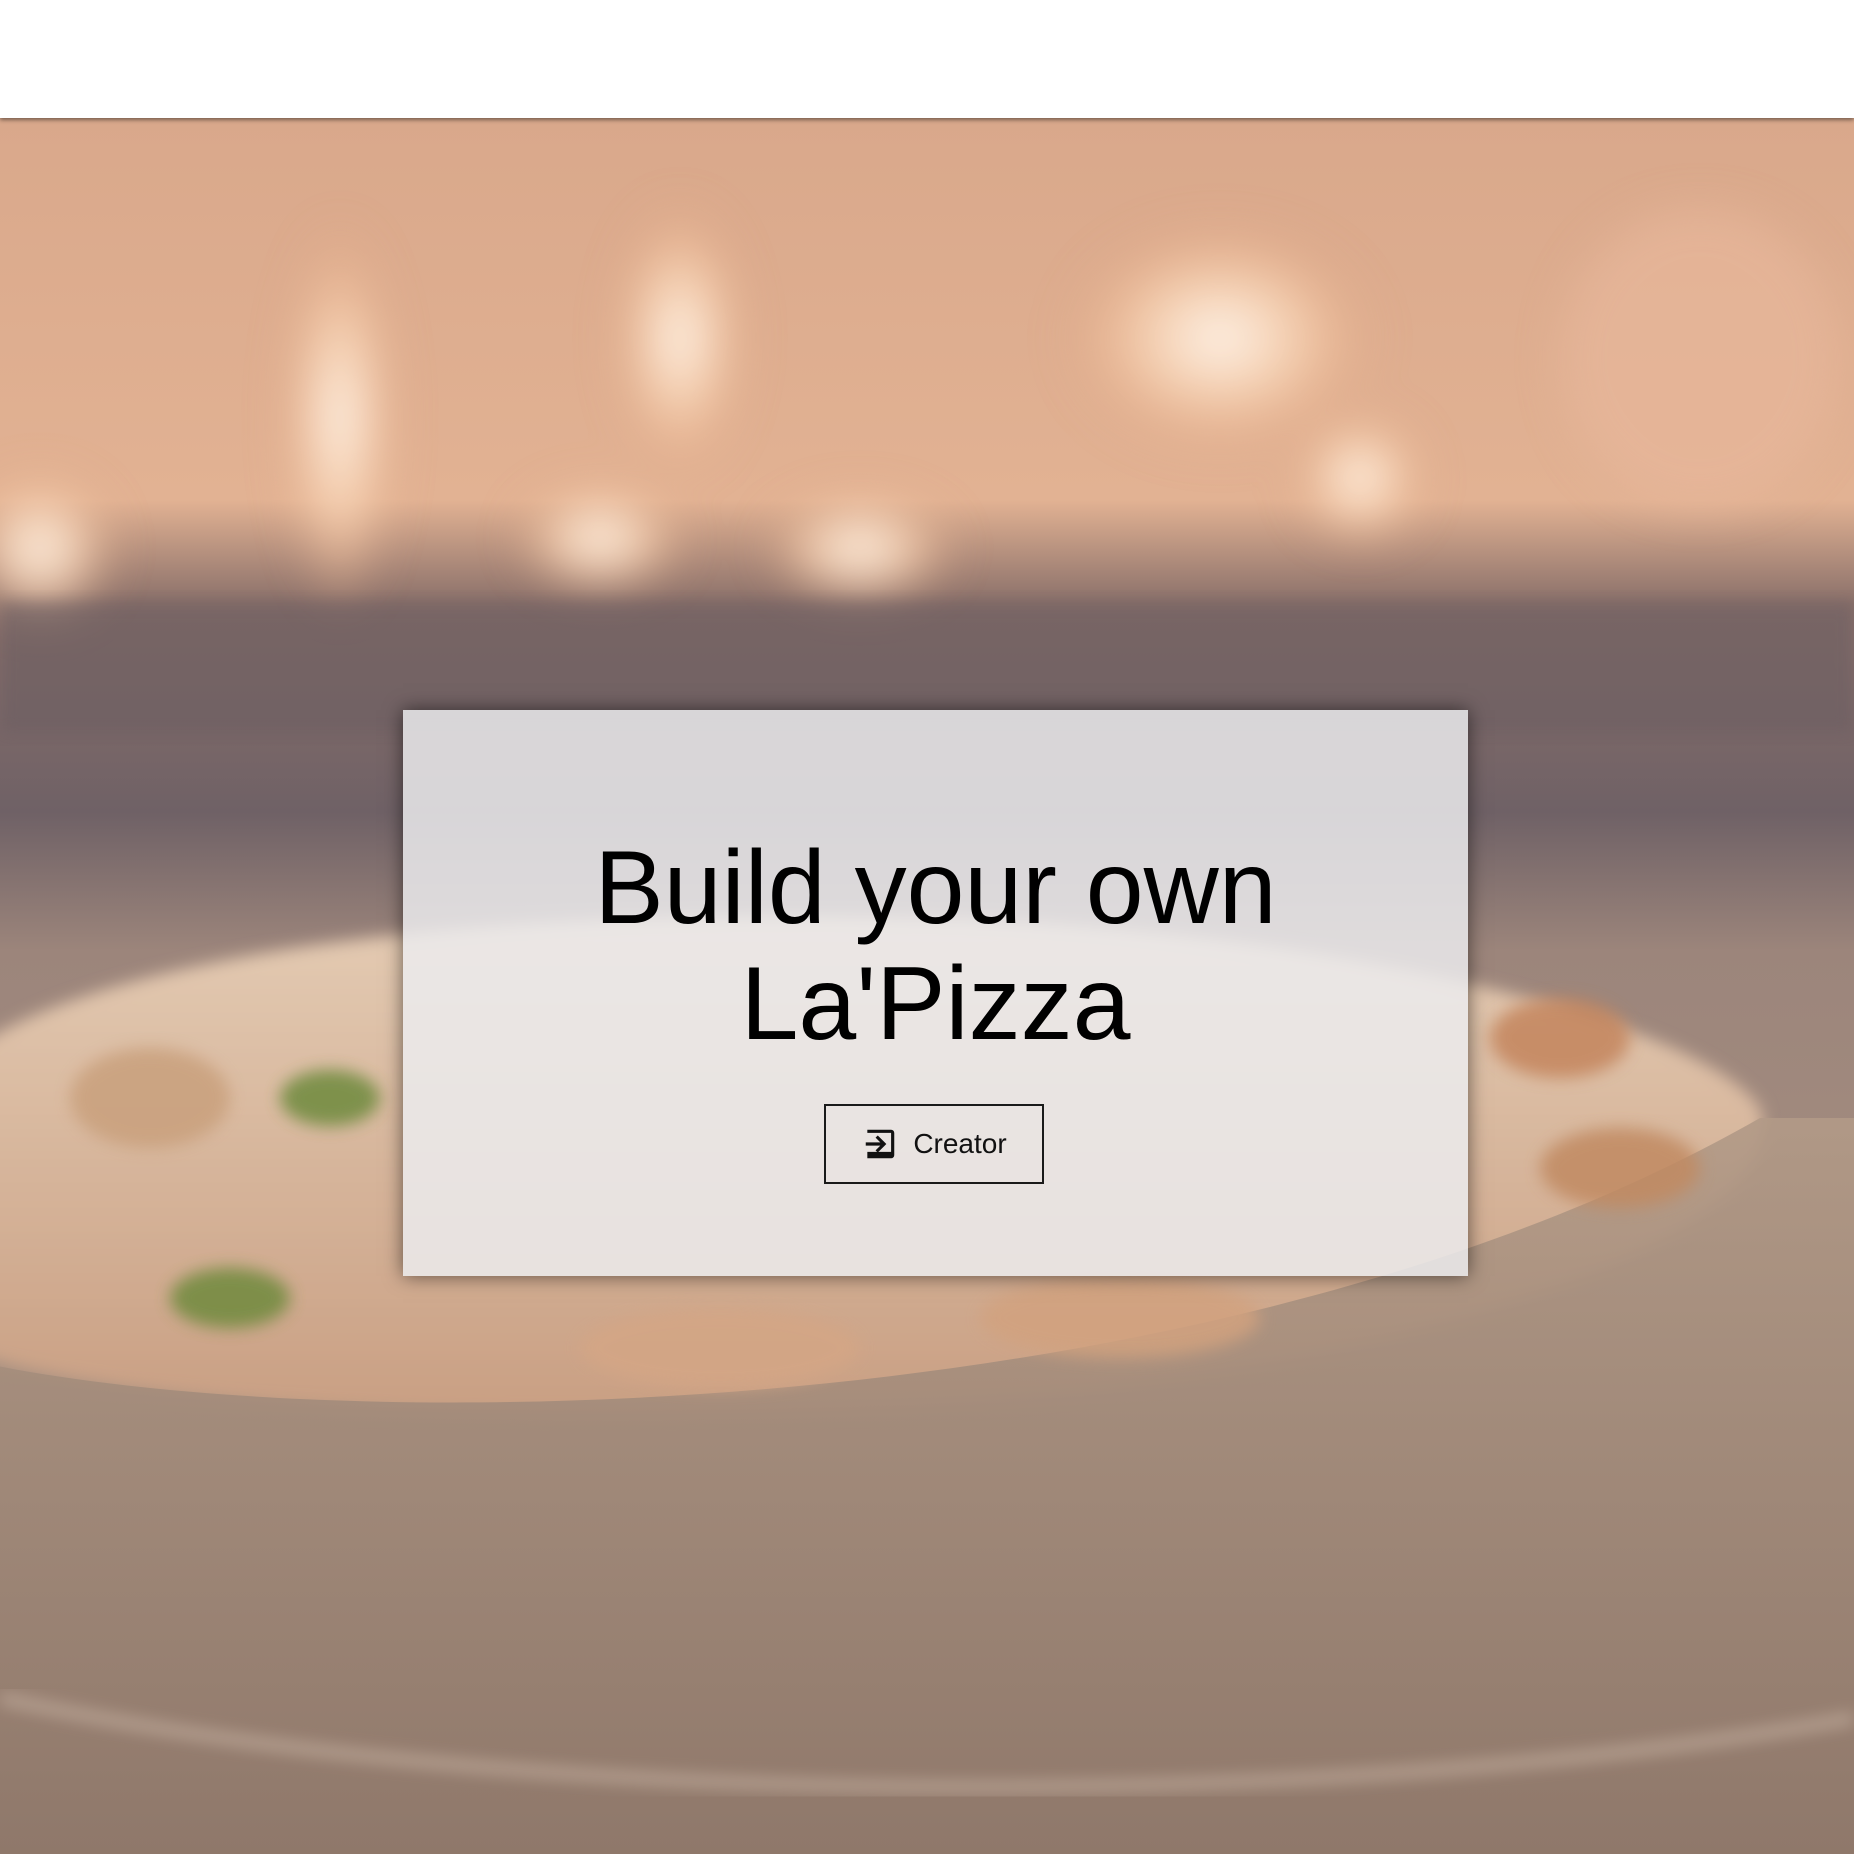  What do you see at coordinates (935, 1004) in the screenshot?
I see `hero-title-line2: La'Pizza` at bounding box center [935, 1004].